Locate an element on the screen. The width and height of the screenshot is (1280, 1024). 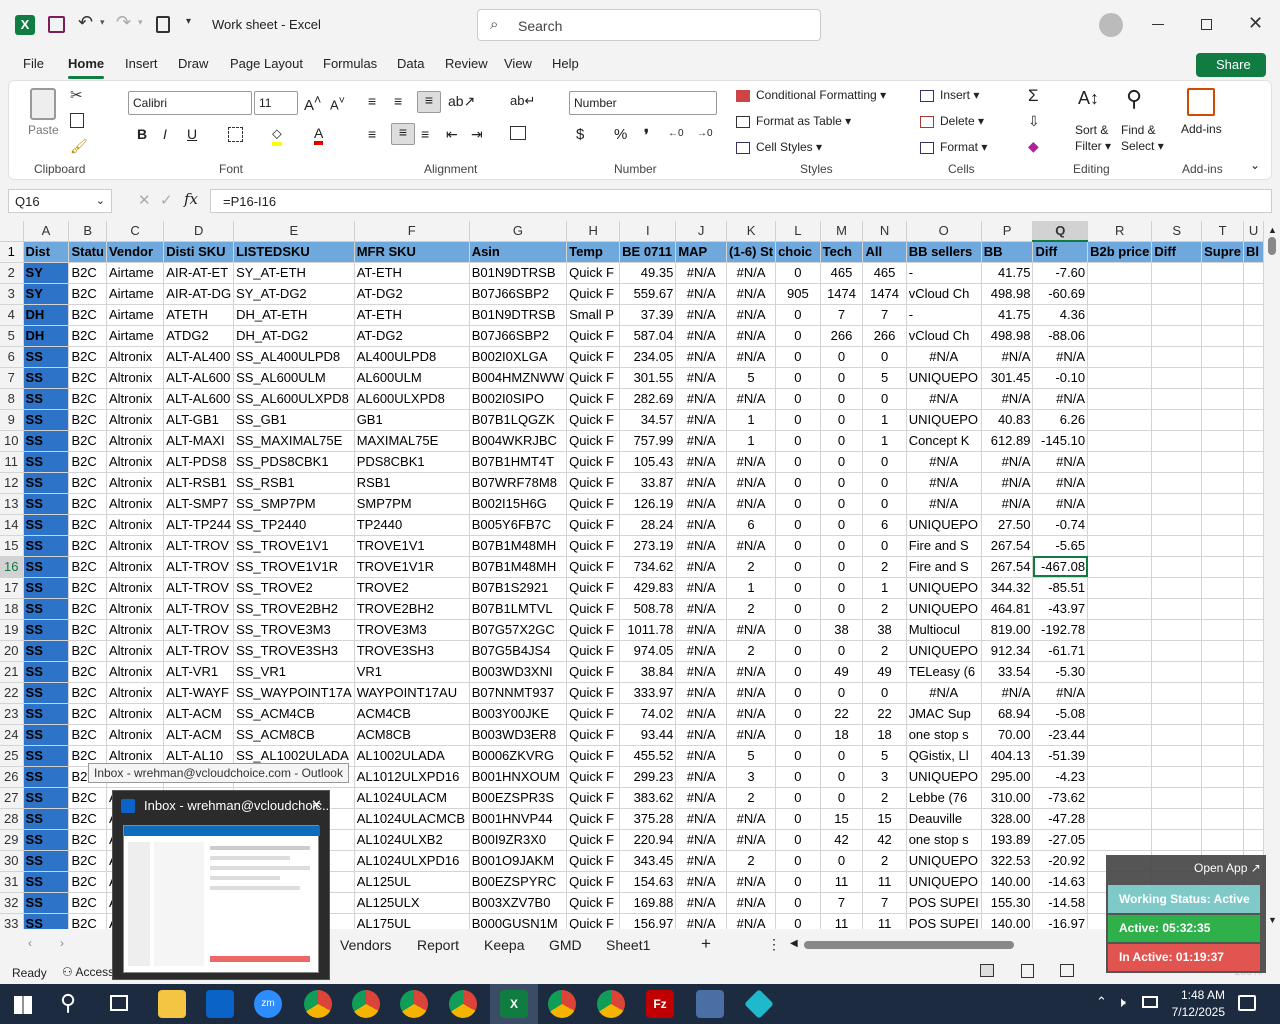
outlook-thumbnail: Inbox - wrehman@vcloudchoic... ✕ is located at coordinates (222, 885).